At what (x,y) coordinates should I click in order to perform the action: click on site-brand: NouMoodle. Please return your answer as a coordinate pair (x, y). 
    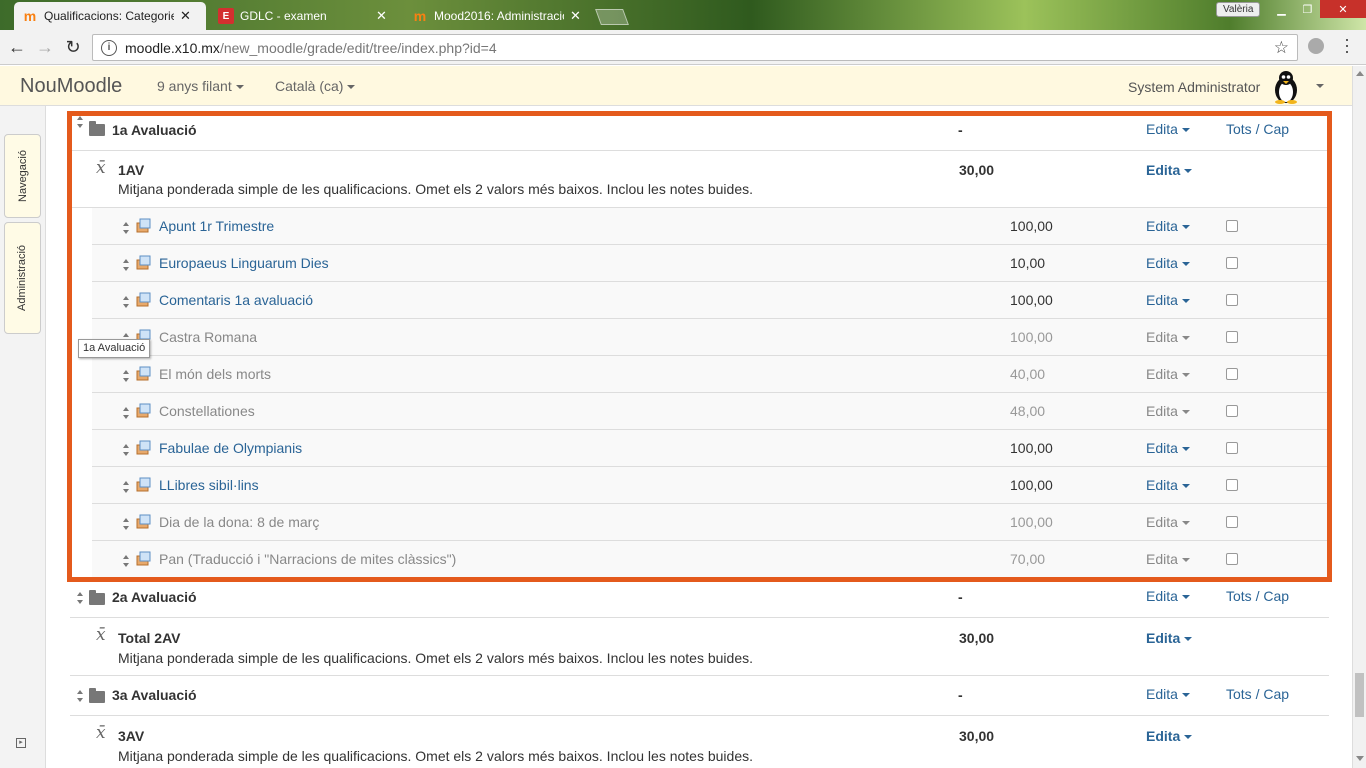
    Looking at the image, I should click on (71, 86).